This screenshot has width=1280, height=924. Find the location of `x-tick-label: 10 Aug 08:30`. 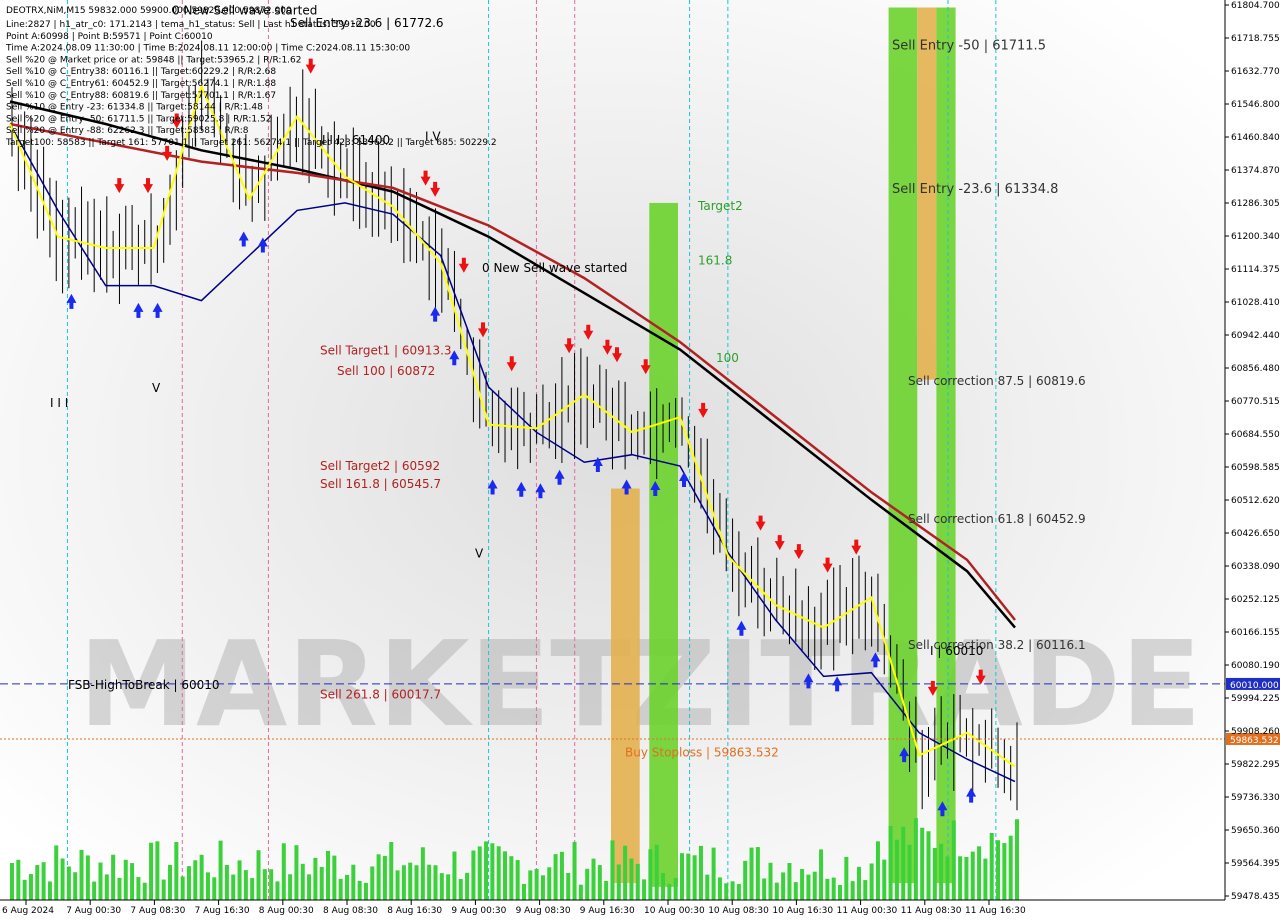

x-tick-label: 10 Aug 08:30 is located at coordinates (738, 911).